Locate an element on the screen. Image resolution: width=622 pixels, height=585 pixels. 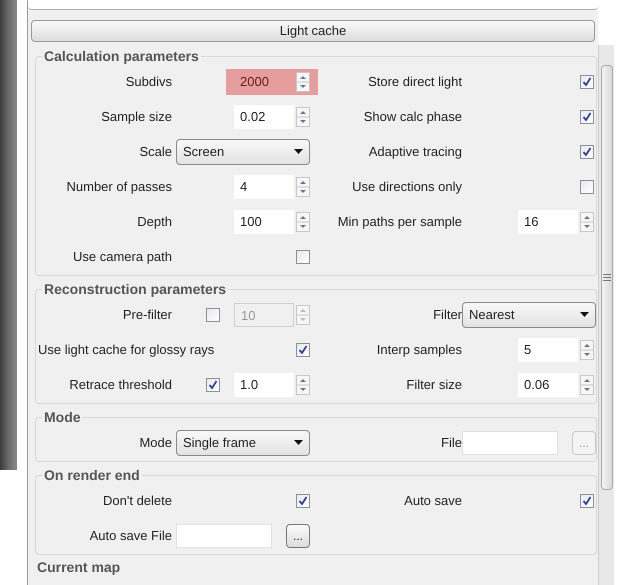
field-label: Adaptive tracing is located at coordinates (415, 151).